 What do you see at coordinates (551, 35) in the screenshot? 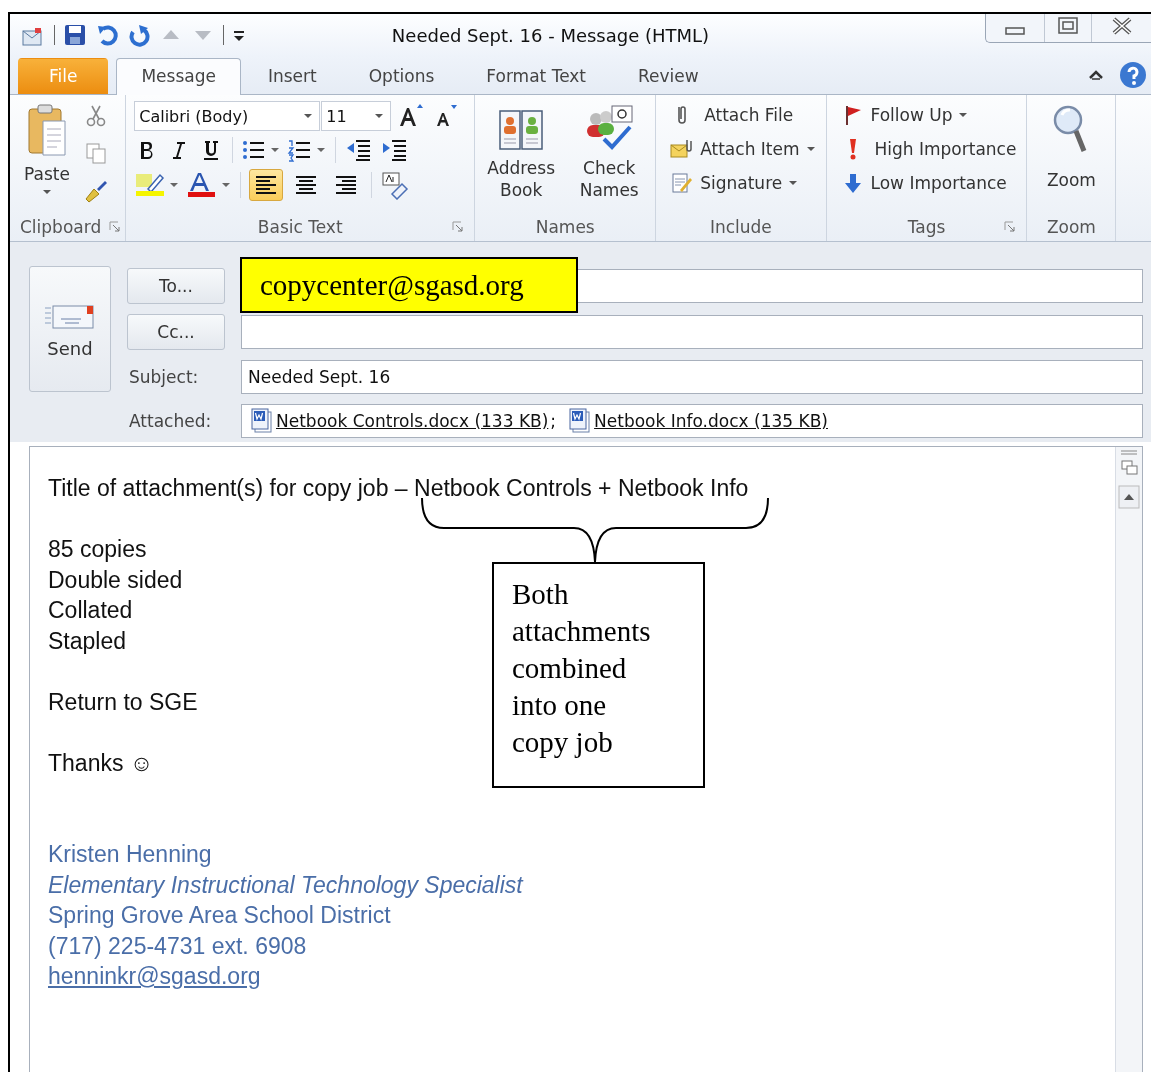
I see `window-title: Needed Sept. 16 - Message (HTML)` at bounding box center [551, 35].